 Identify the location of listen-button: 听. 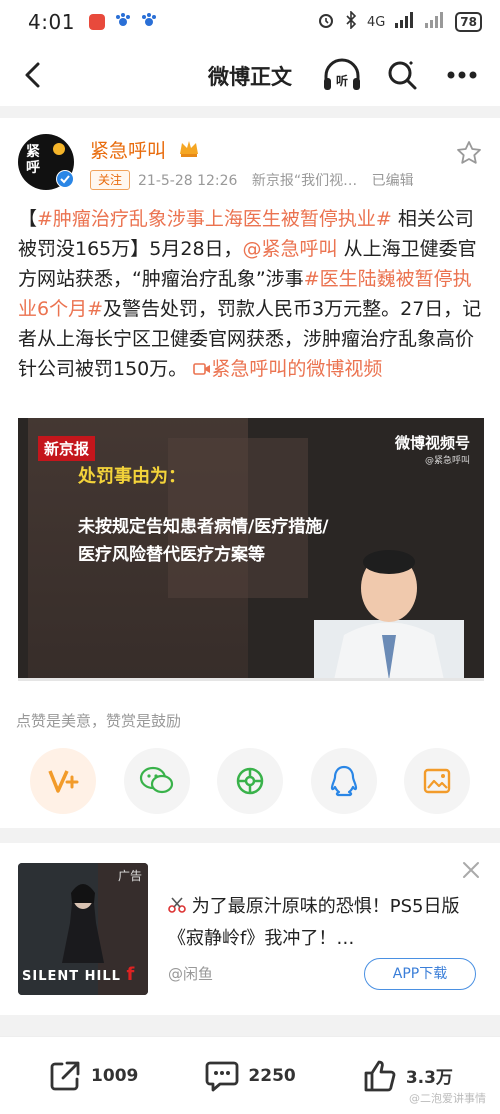
(342, 75).